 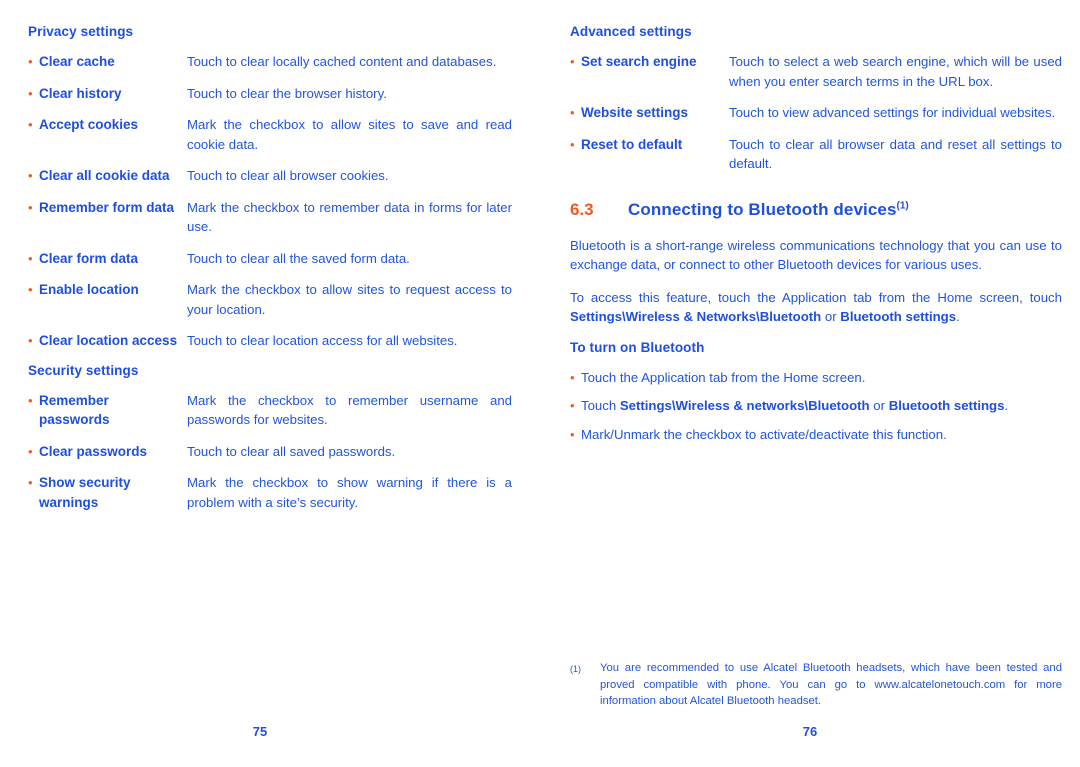 What do you see at coordinates (639, 62) in the screenshot?
I see `definition-term: Set search engine` at bounding box center [639, 62].